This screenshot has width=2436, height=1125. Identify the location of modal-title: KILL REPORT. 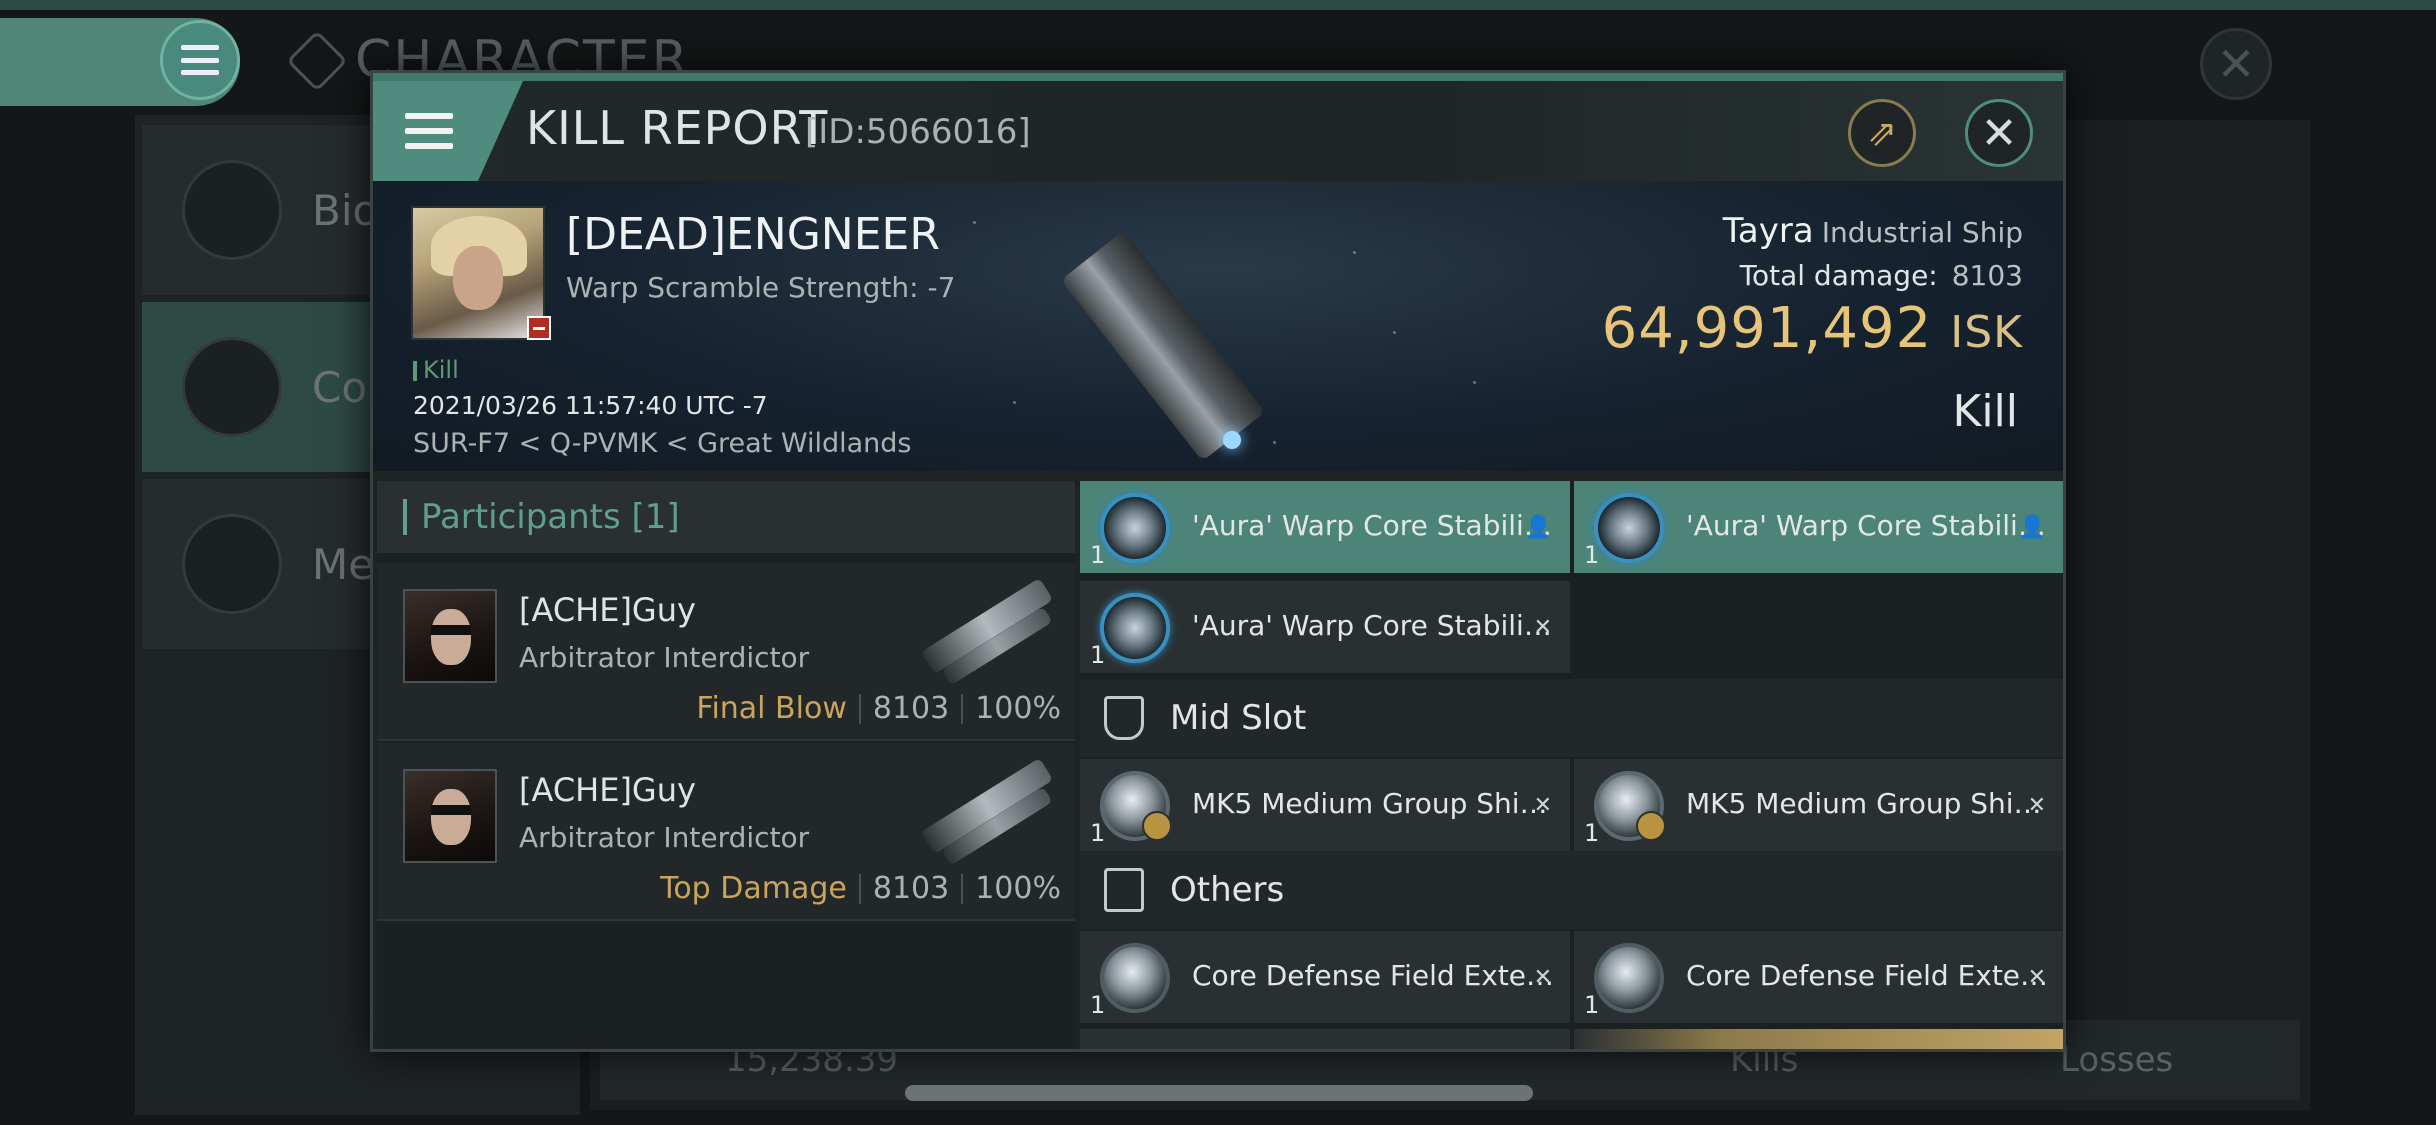
(677, 128).